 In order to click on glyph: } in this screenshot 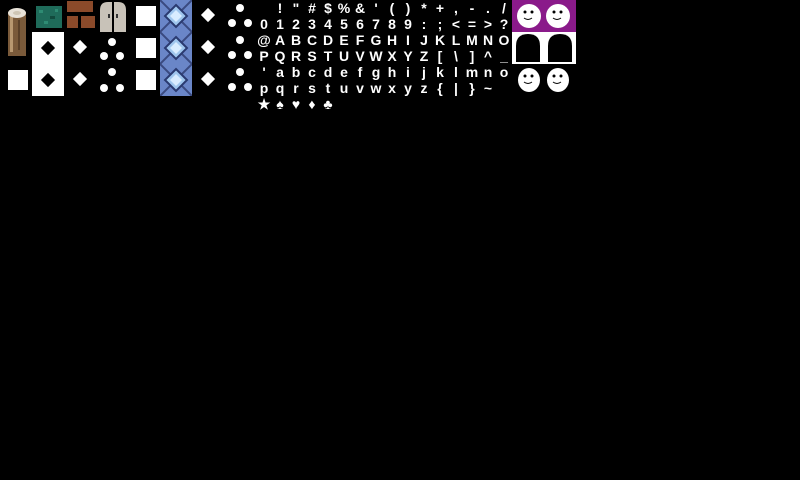, I will do `click(472, 88)`.